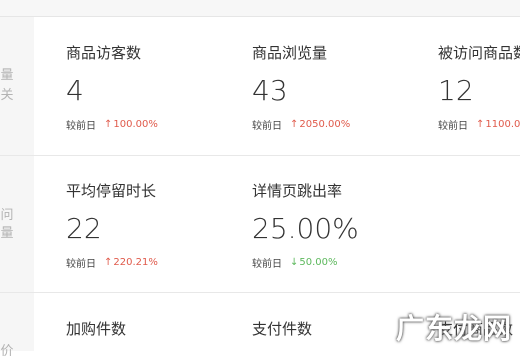 This screenshot has height=361, width=520. What do you see at coordinates (270, 90) in the screenshot?
I see `metric-value: 43` at bounding box center [270, 90].